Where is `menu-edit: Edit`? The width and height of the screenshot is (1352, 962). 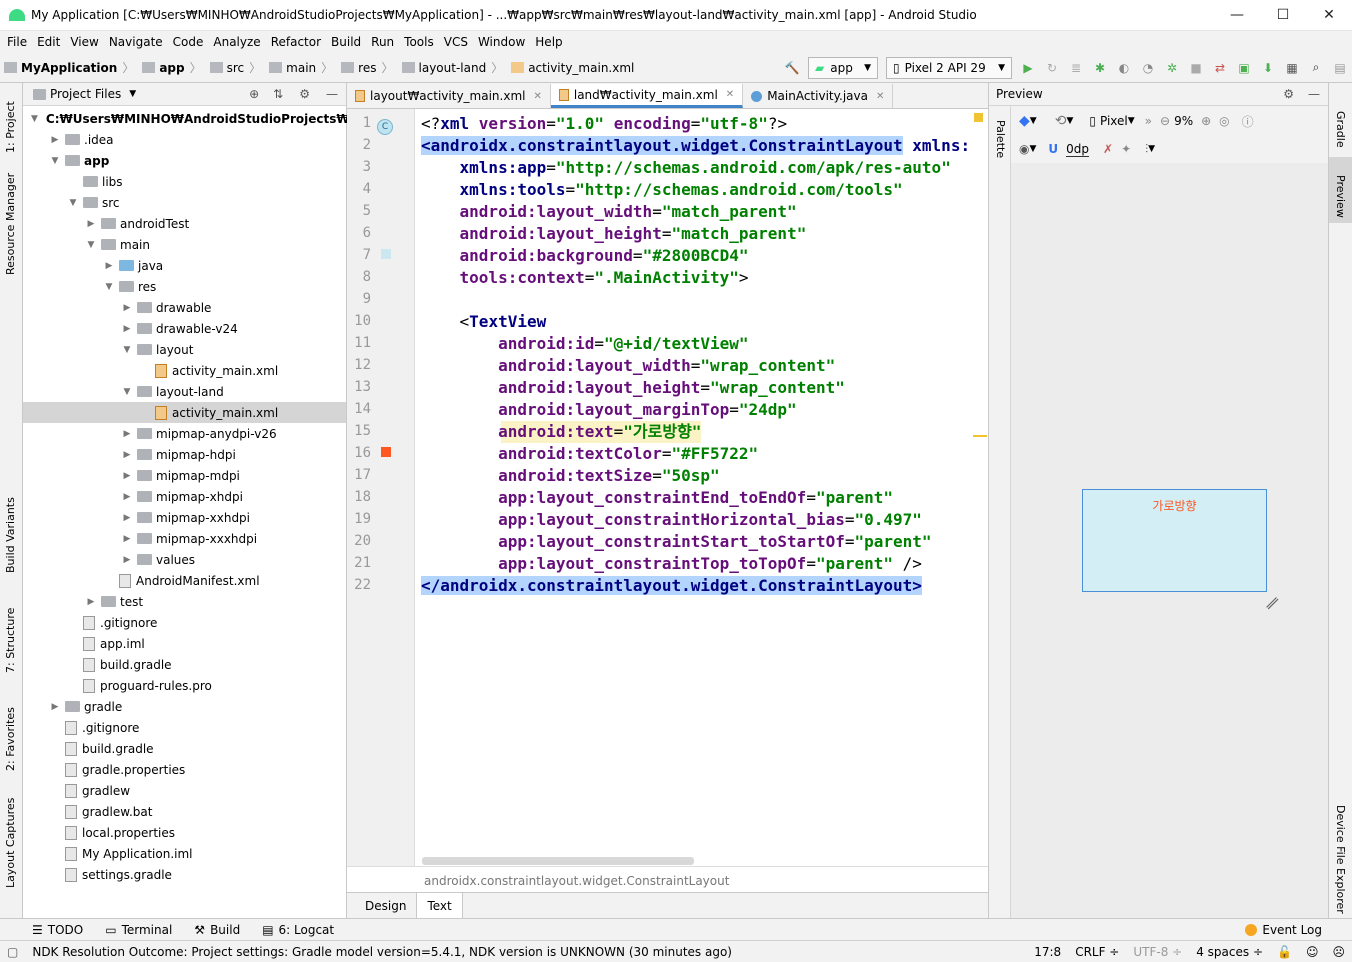
menu-edit: Edit is located at coordinates (48, 42).